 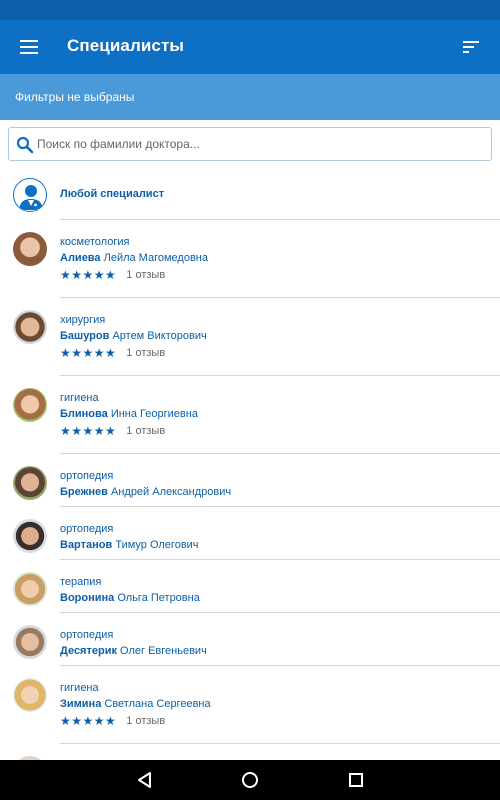 I want to click on any-specialist-label: Любой специалист, so click(x=112, y=194).